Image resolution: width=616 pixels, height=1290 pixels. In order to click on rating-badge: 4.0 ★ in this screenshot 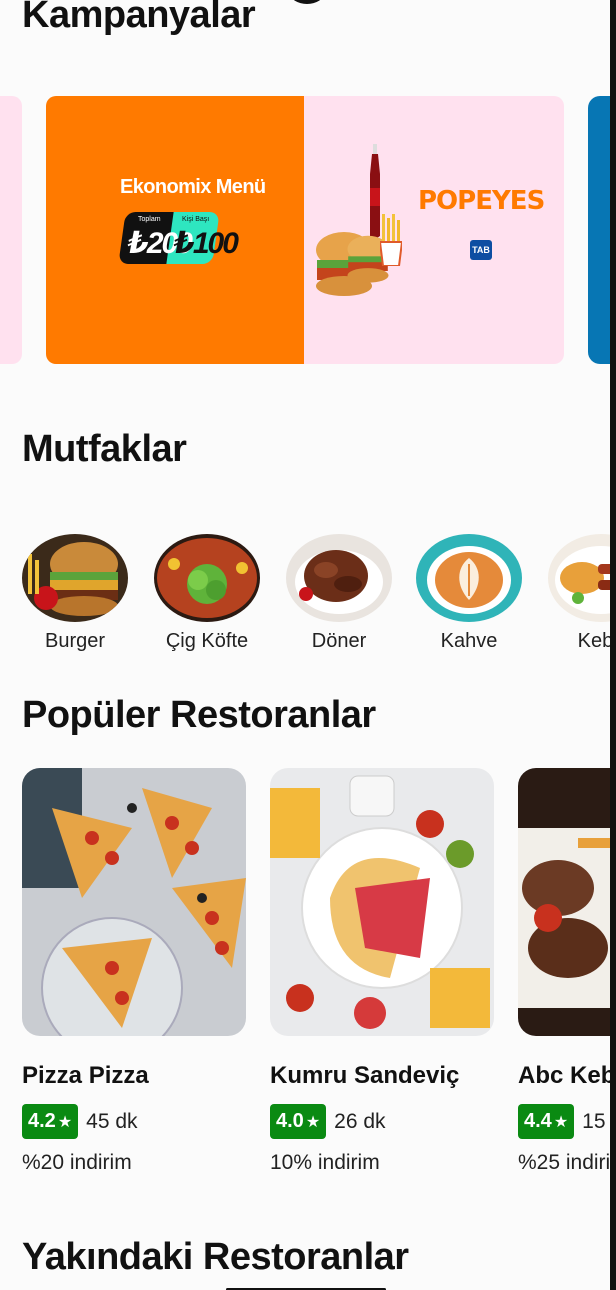, I will do `click(298, 1121)`.